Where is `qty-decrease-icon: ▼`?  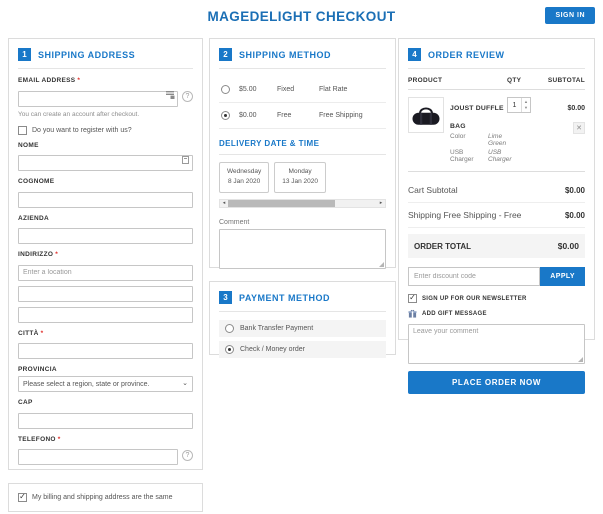
qty-decrease-icon: ▼ is located at coordinates (526, 108).